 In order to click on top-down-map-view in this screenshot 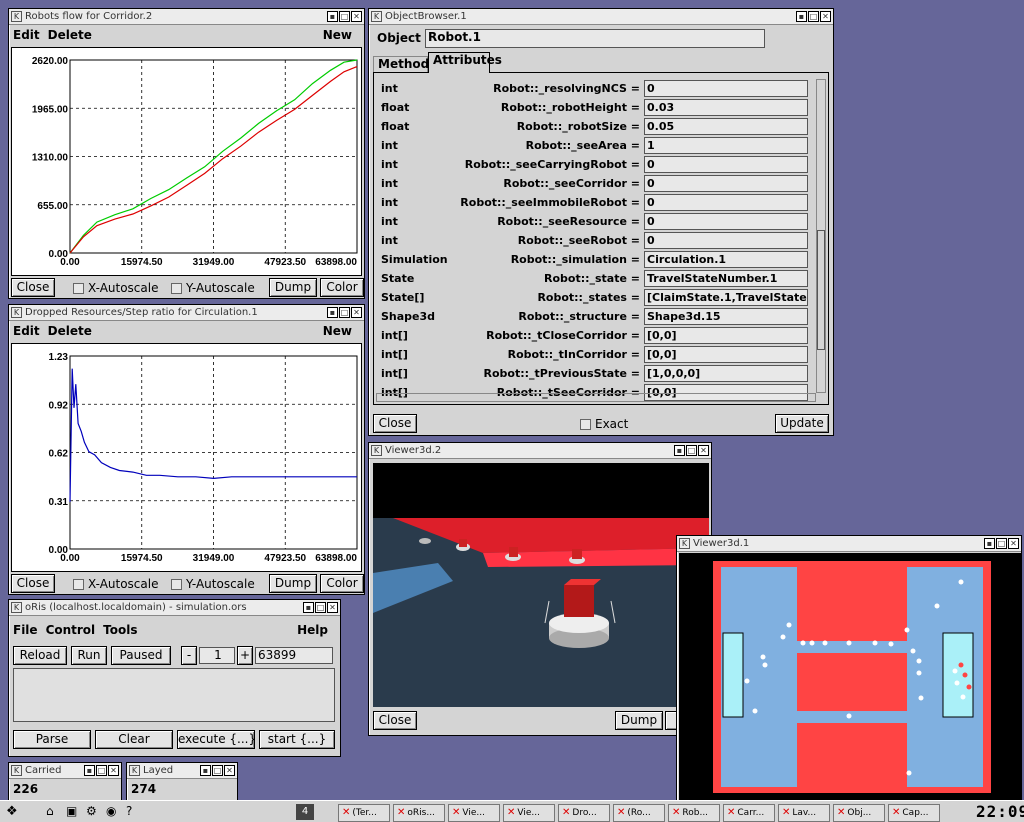, I will do `click(850, 679)`.